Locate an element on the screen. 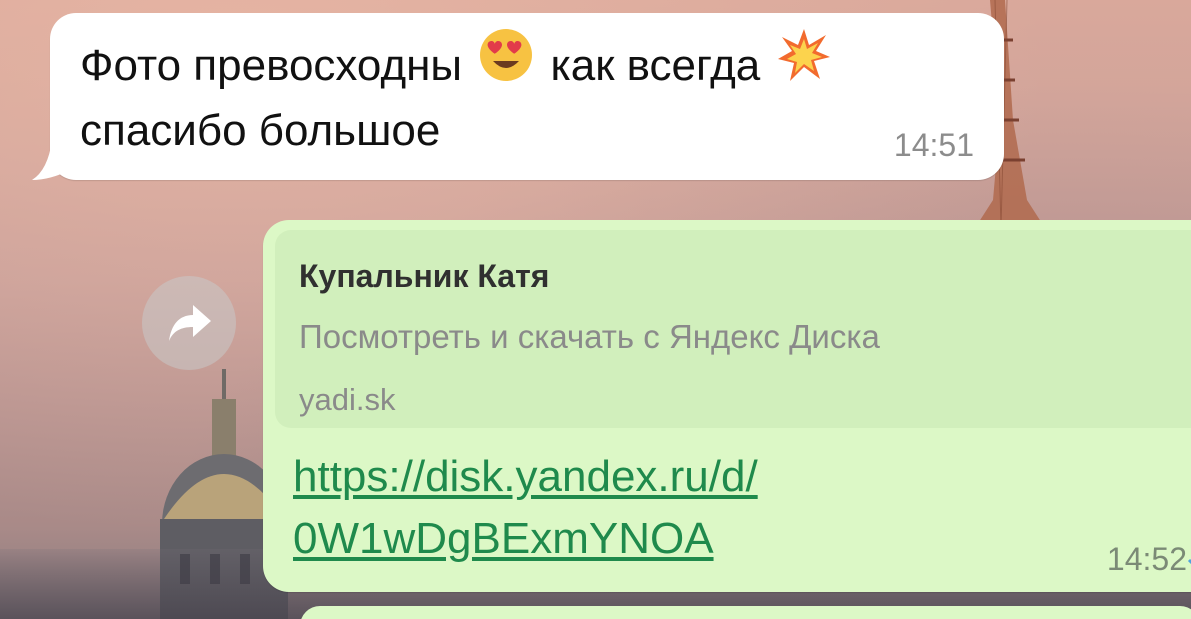 This screenshot has height=619, width=1191. link-preview-title: Купальник Катя is located at coordinates (424, 276).